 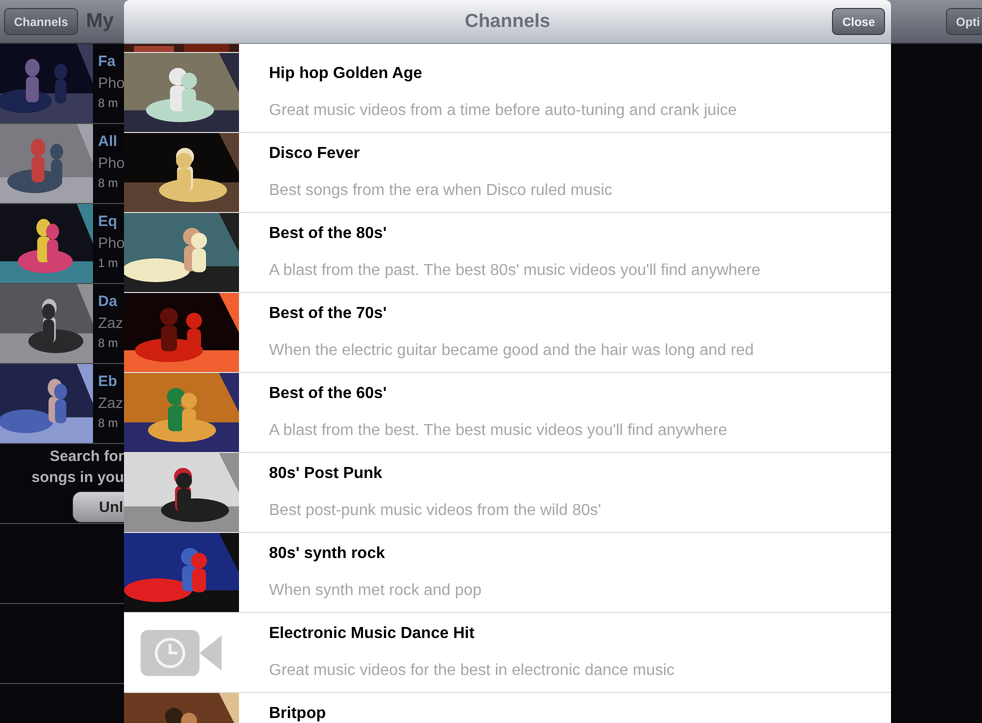 I want to click on channel-row: Disco Fever Best songs from the era when Disco ruled music, so click(x=507, y=173).